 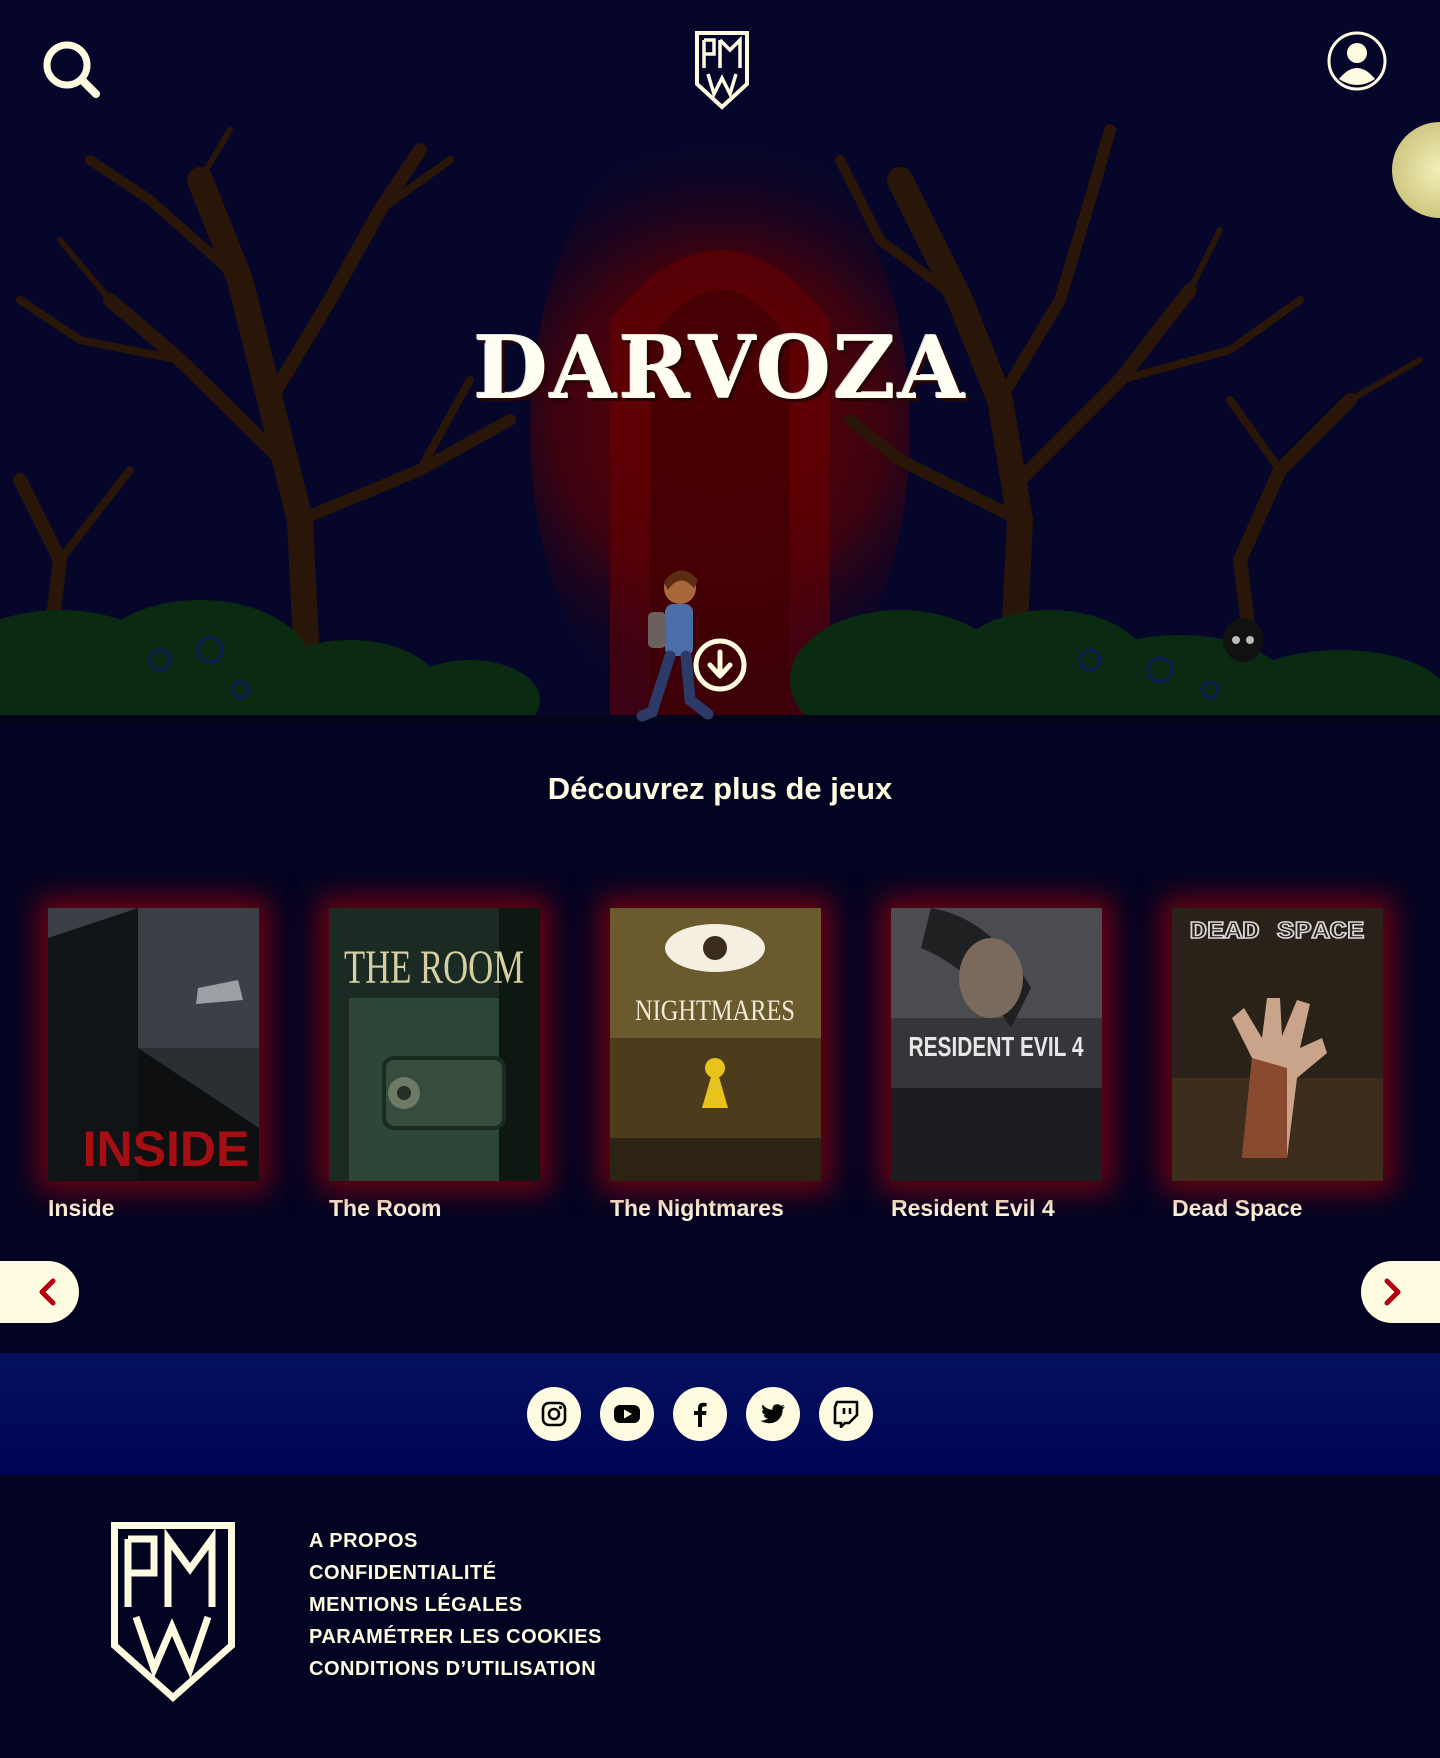 What do you see at coordinates (166, 1149) in the screenshot?
I see `cover-text: INSIDE` at bounding box center [166, 1149].